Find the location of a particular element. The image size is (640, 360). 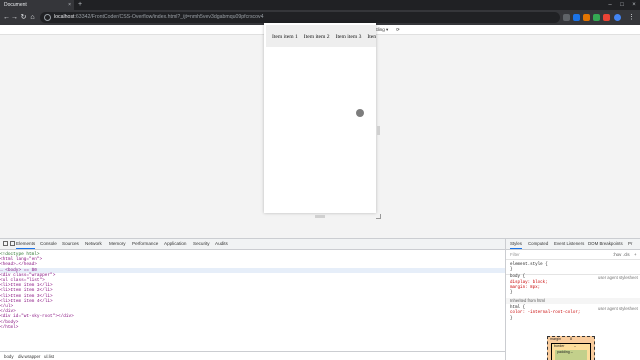

tab-memory: Memory is located at coordinates (117, 244).